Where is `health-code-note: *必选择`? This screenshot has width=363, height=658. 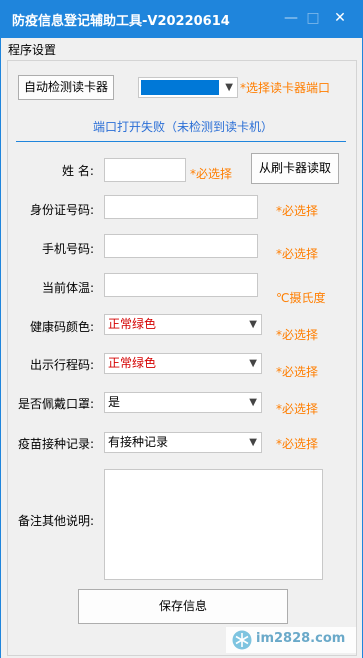
health-code-note: *必选择 is located at coordinates (297, 335).